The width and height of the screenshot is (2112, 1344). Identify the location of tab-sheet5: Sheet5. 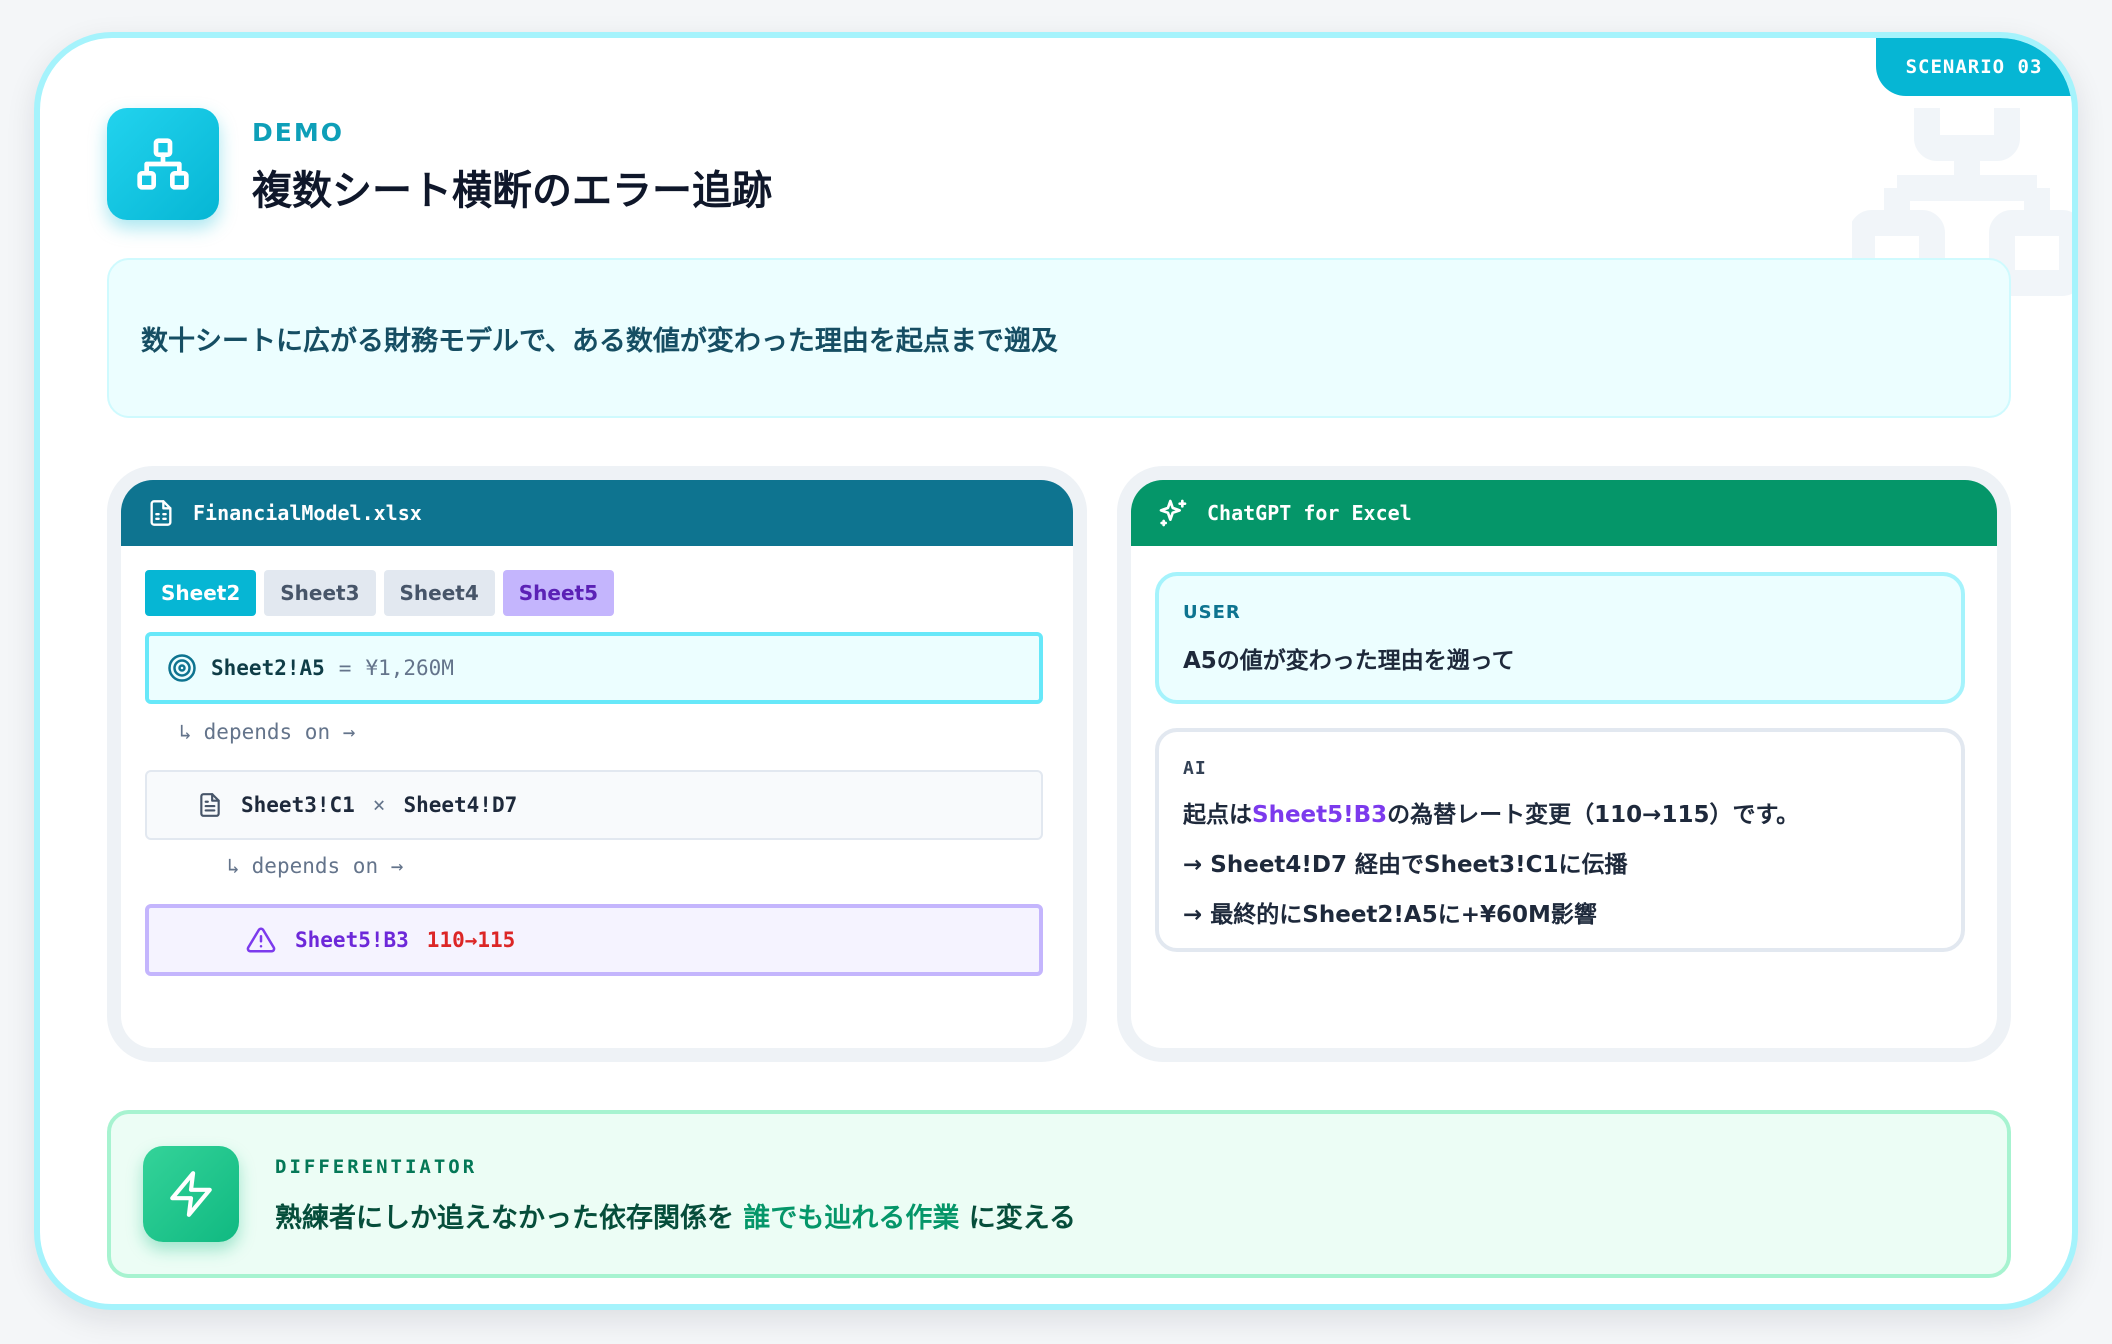
(558, 593).